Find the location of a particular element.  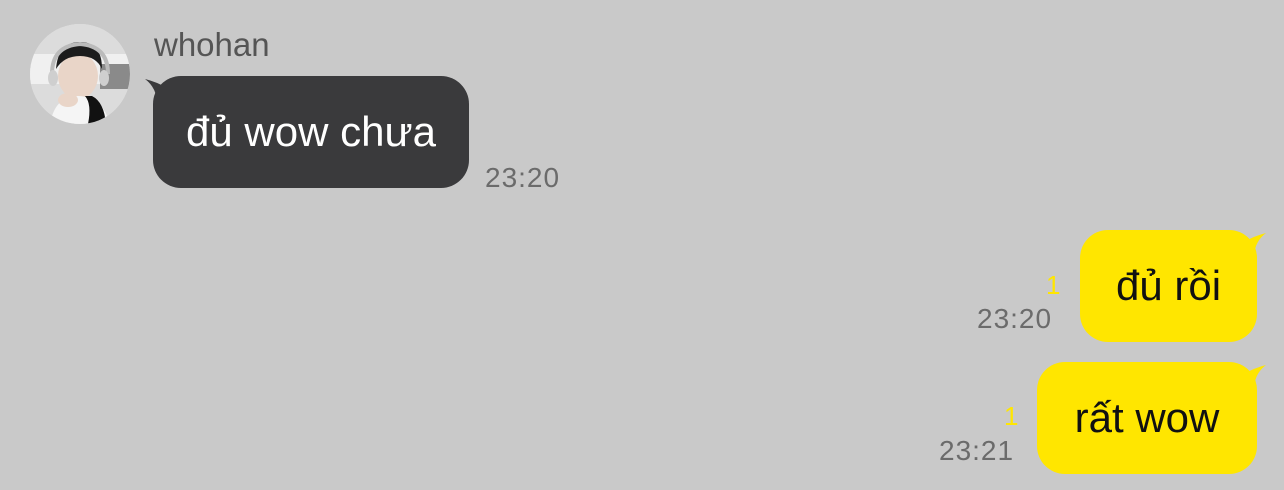

outgoing-message-text: đủ rồi is located at coordinates (1168, 285).